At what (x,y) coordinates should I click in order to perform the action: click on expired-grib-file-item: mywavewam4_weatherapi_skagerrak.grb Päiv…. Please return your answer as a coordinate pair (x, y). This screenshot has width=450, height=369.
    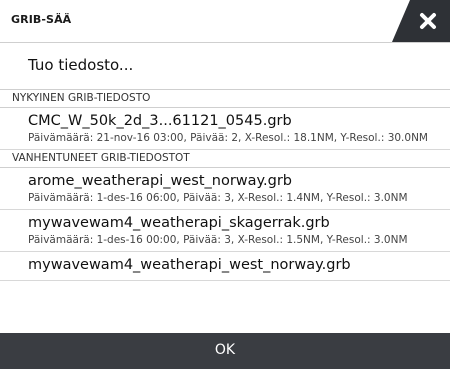
    Looking at the image, I should click on (225, 231).